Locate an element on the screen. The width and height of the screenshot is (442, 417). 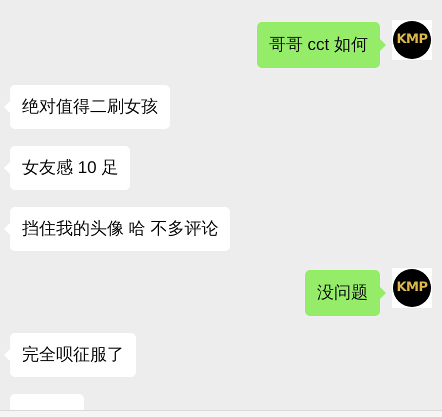
sent-message: 哥哥 cct 如何 is located at coordinates (318, 45).